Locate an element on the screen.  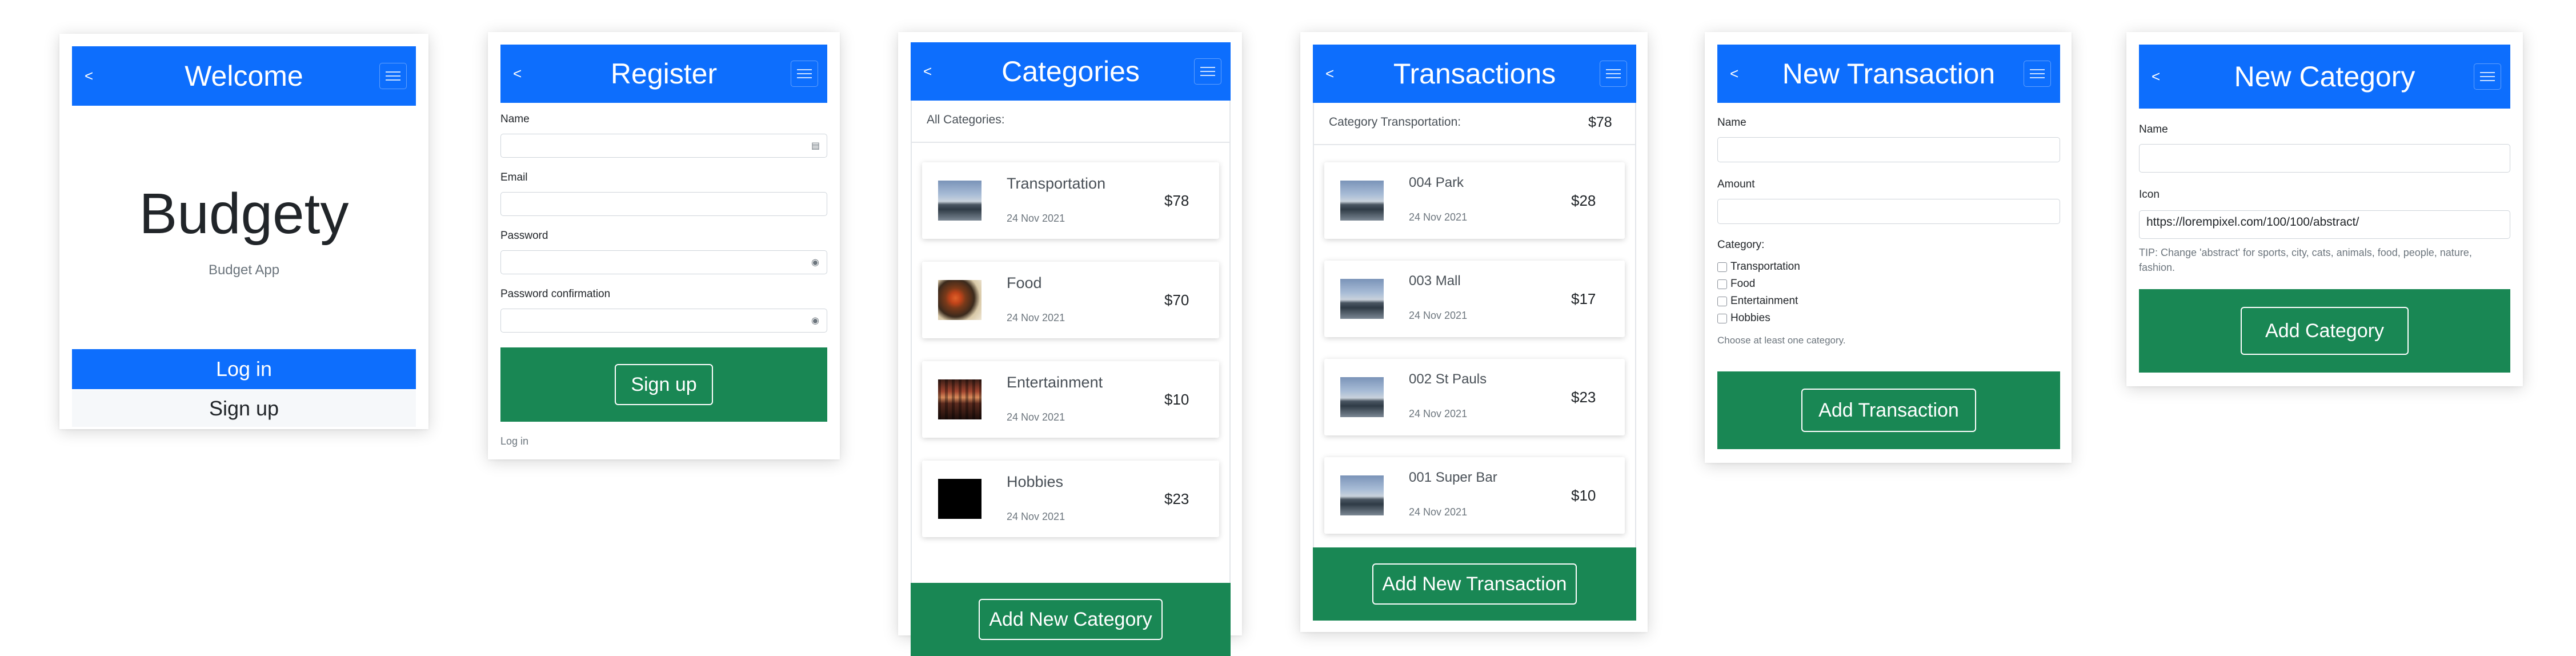
header-bar: < New Category is located at coordinates (2324, 77).